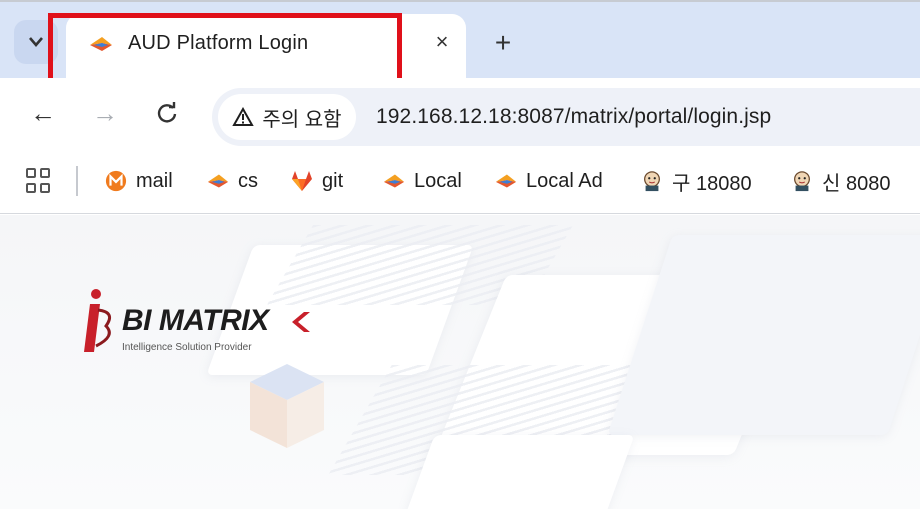  I want to click on bookmark-label: cs, so click(248, 180).